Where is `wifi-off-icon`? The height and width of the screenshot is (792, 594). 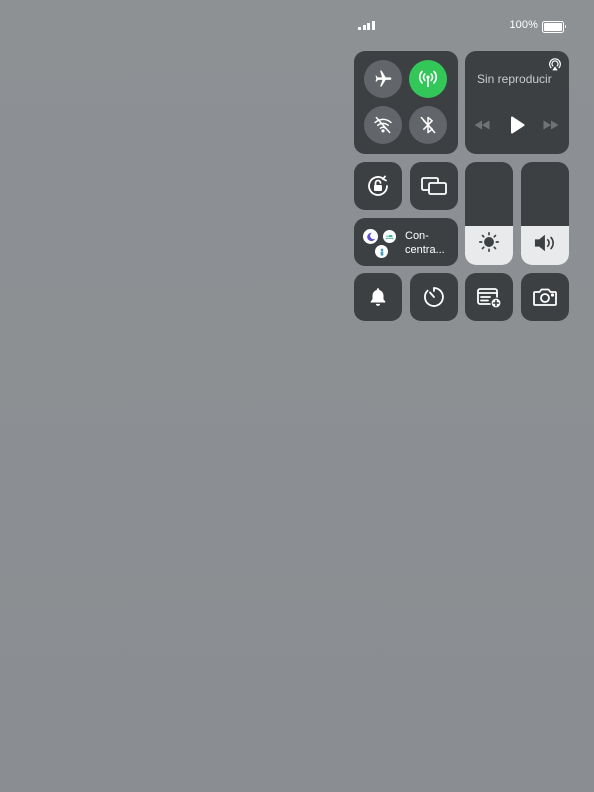
wifi-off-icon is located at coordinates (383, 125).